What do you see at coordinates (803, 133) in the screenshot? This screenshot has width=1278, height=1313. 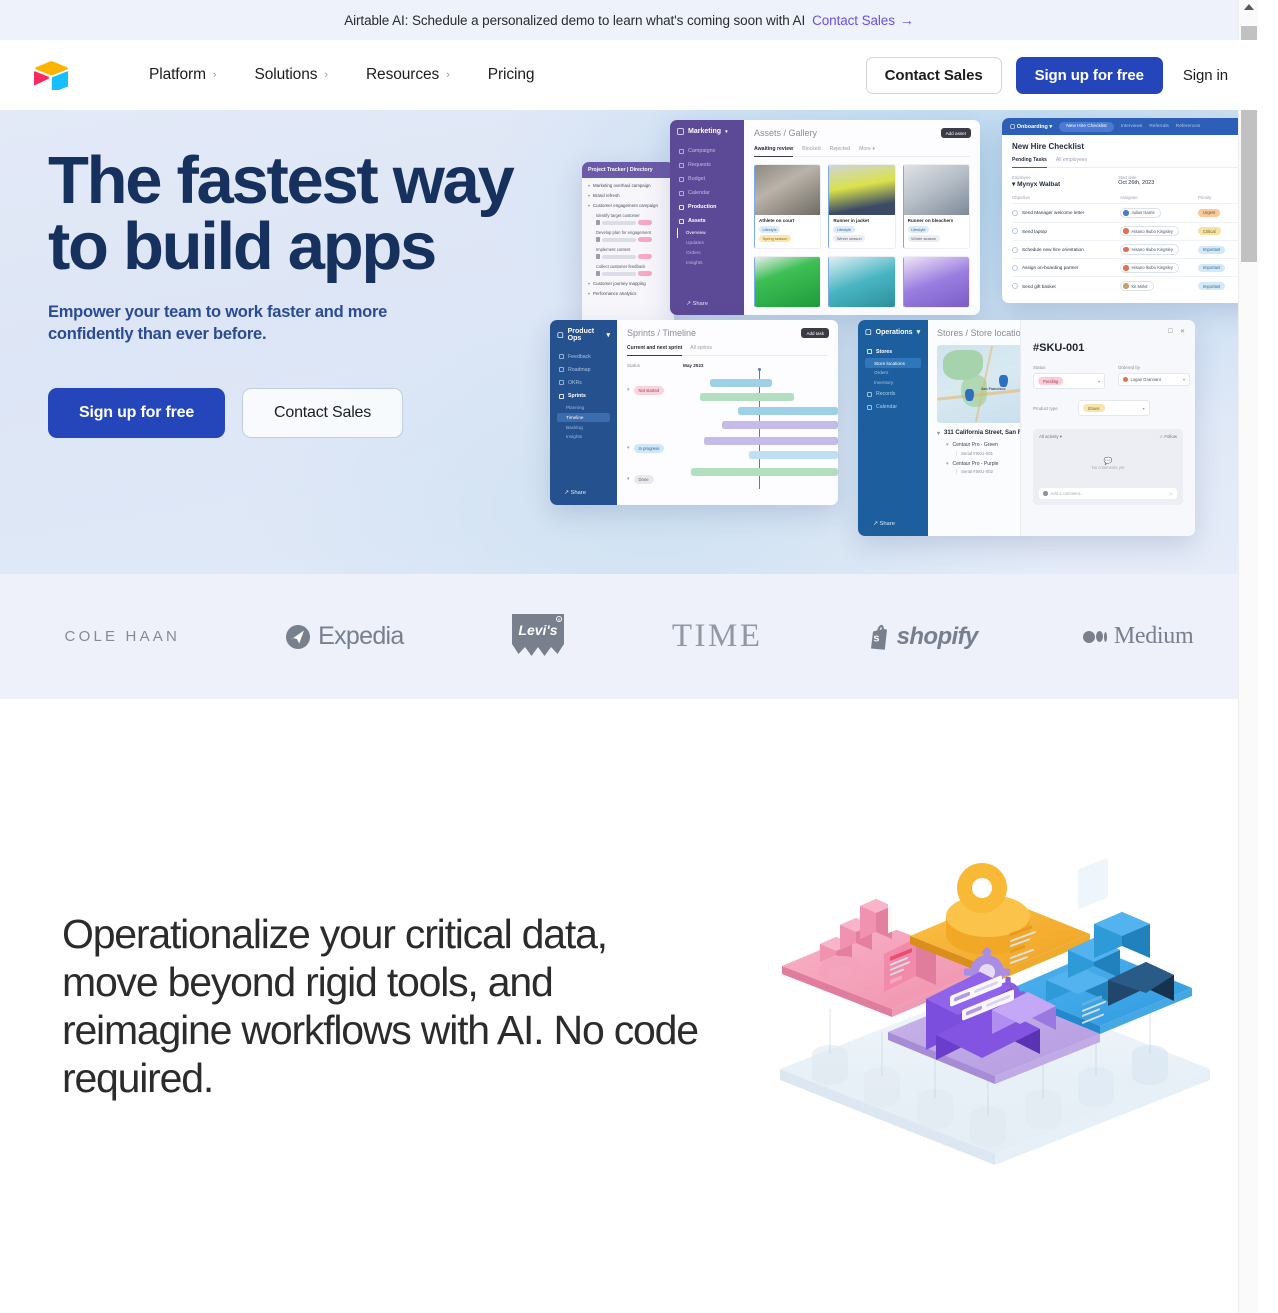 I see `breadcrumb-secondary: Gallery` at bounding box center [803, 133].